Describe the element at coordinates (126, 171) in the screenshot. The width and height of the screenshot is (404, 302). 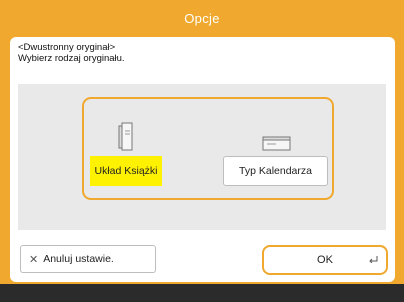
I see `book-layout-button: Układ Książki` at that location.